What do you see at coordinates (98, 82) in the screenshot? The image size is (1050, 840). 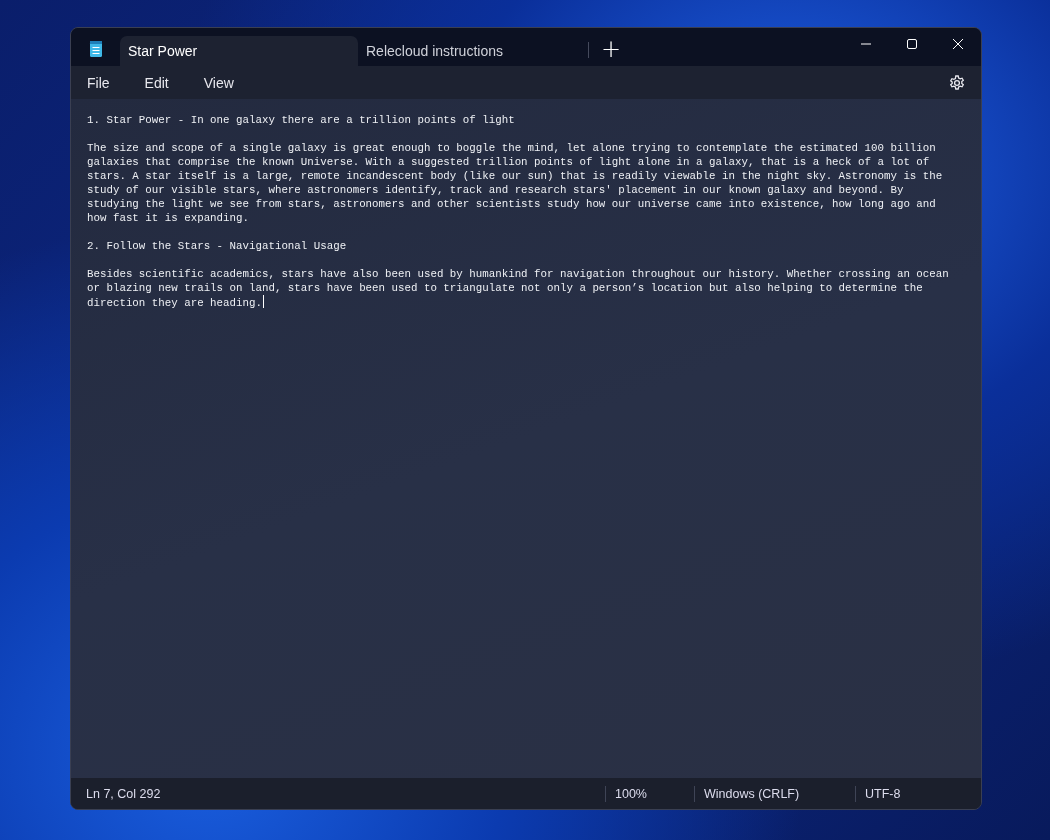 I see `menu-item: File` at bounding box center [98, 82].